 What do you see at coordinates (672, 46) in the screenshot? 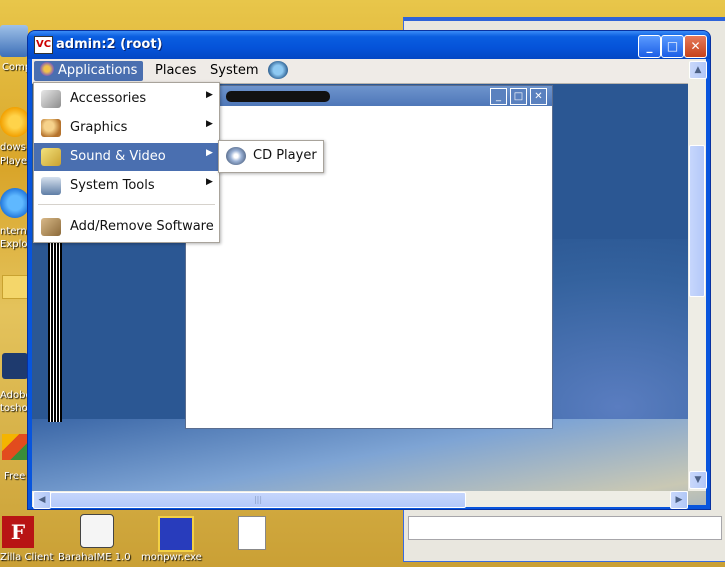
I see `maximize-button: □` at bounding box center [672, 46].